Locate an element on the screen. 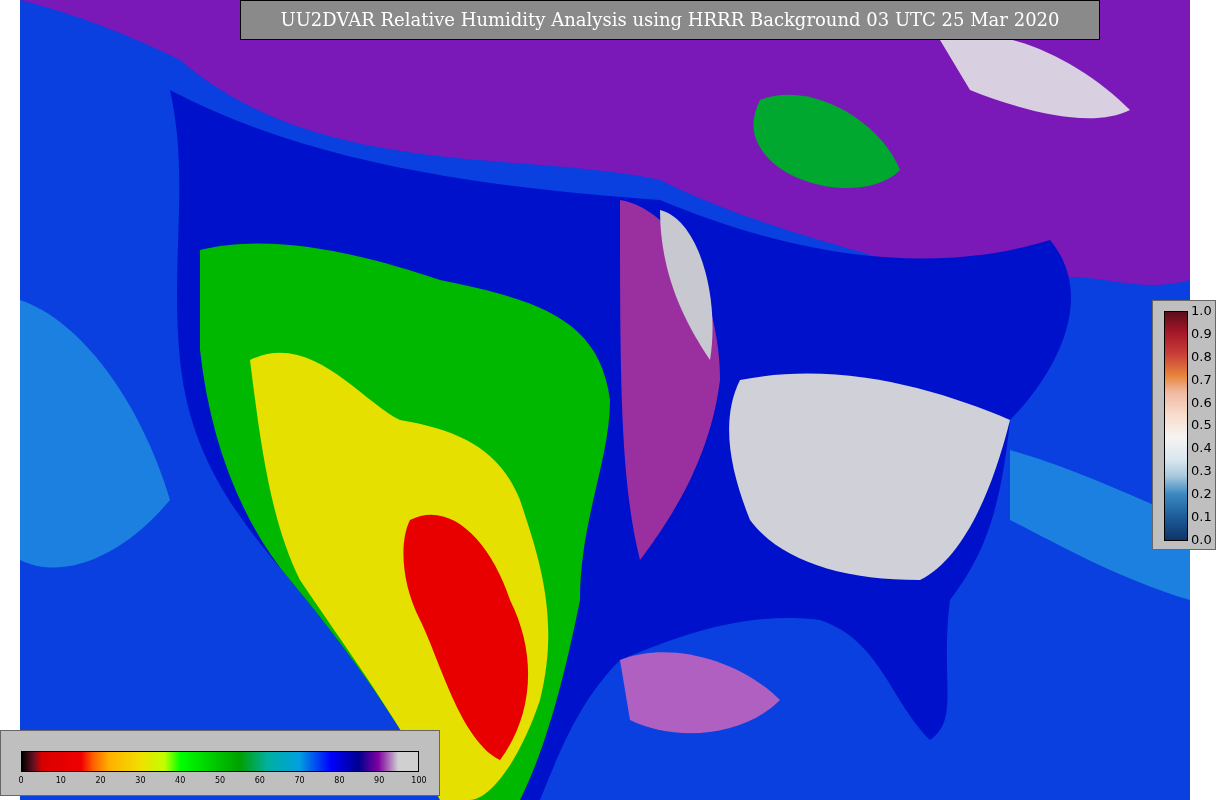 The width and height of the screenshot is (1216, 800). tick-label: 0.4 is located at coordinates (1201, 448).